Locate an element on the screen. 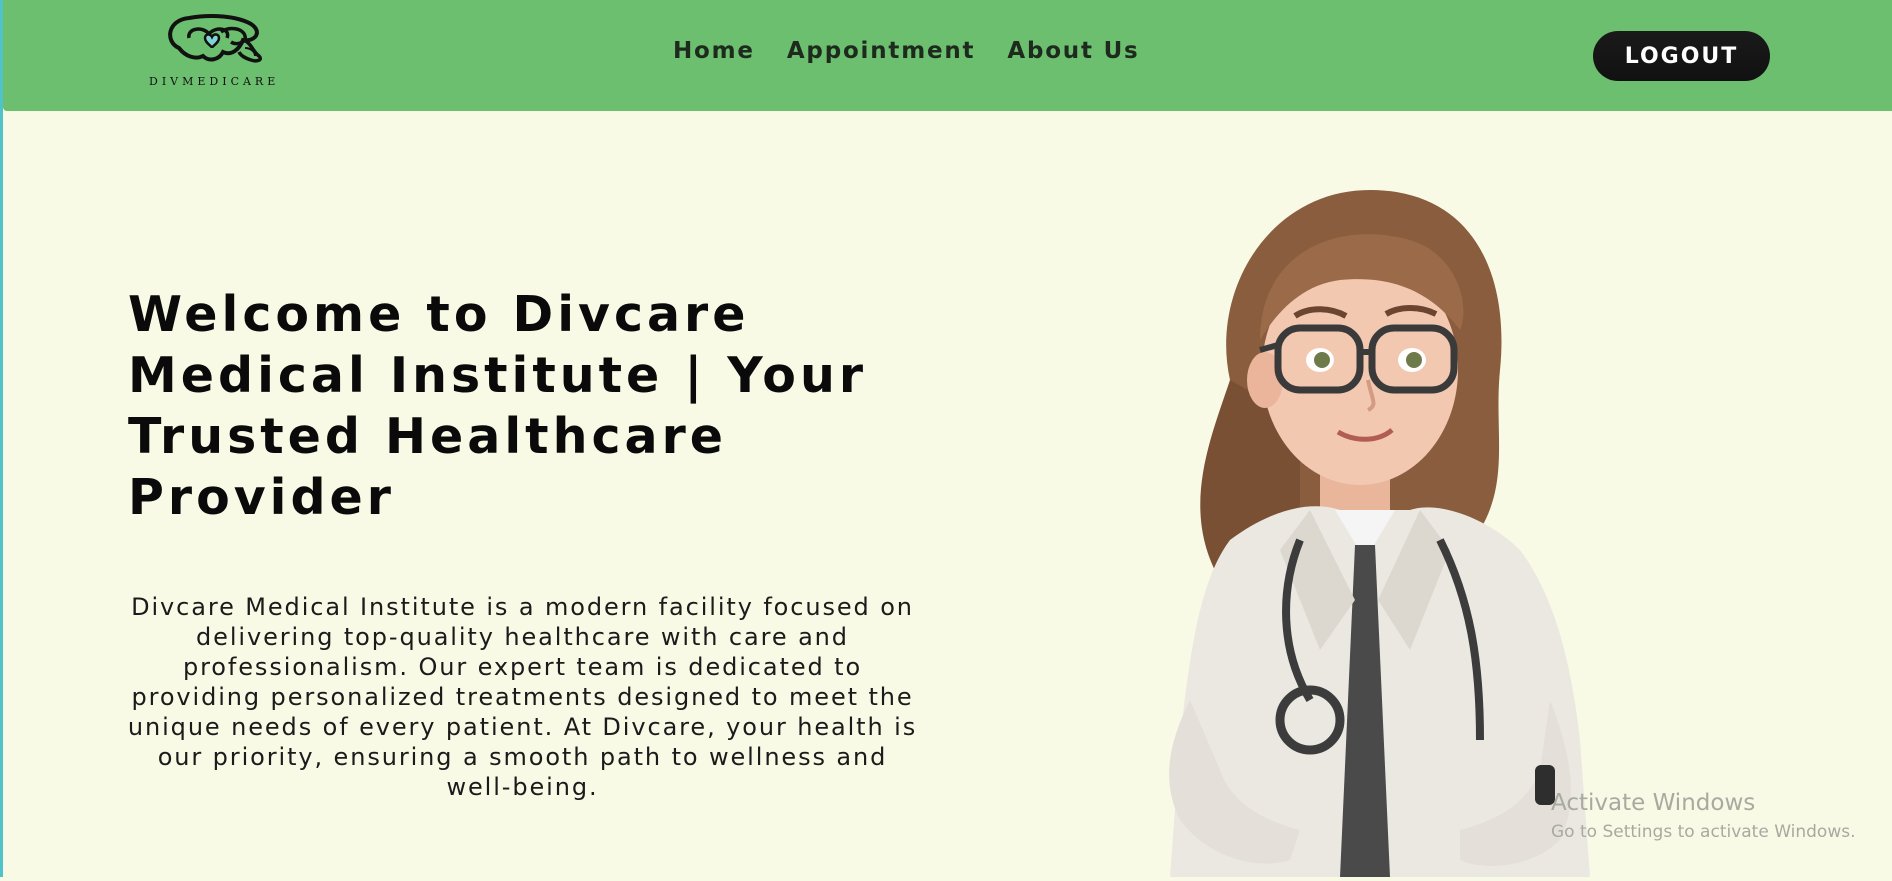  brain-heart-logo-icon is located at coordinates (215, 38).